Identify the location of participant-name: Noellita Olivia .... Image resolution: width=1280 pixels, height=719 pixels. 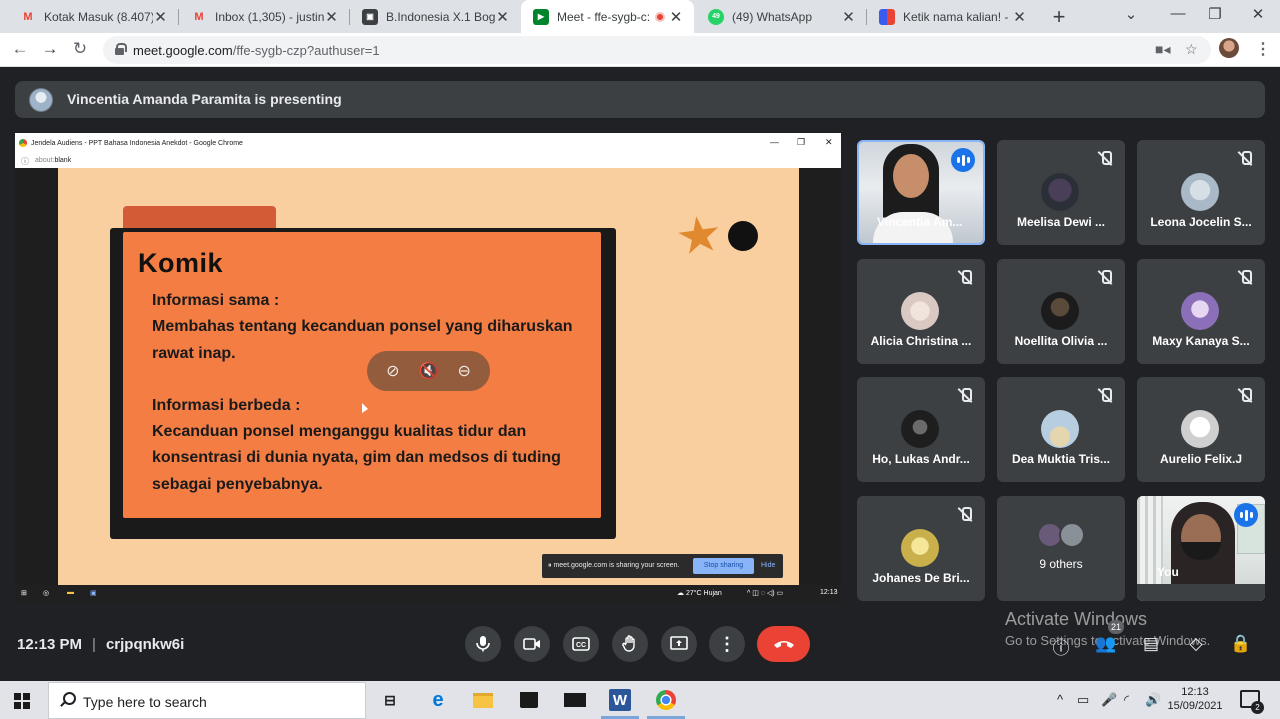
(1061, 341).